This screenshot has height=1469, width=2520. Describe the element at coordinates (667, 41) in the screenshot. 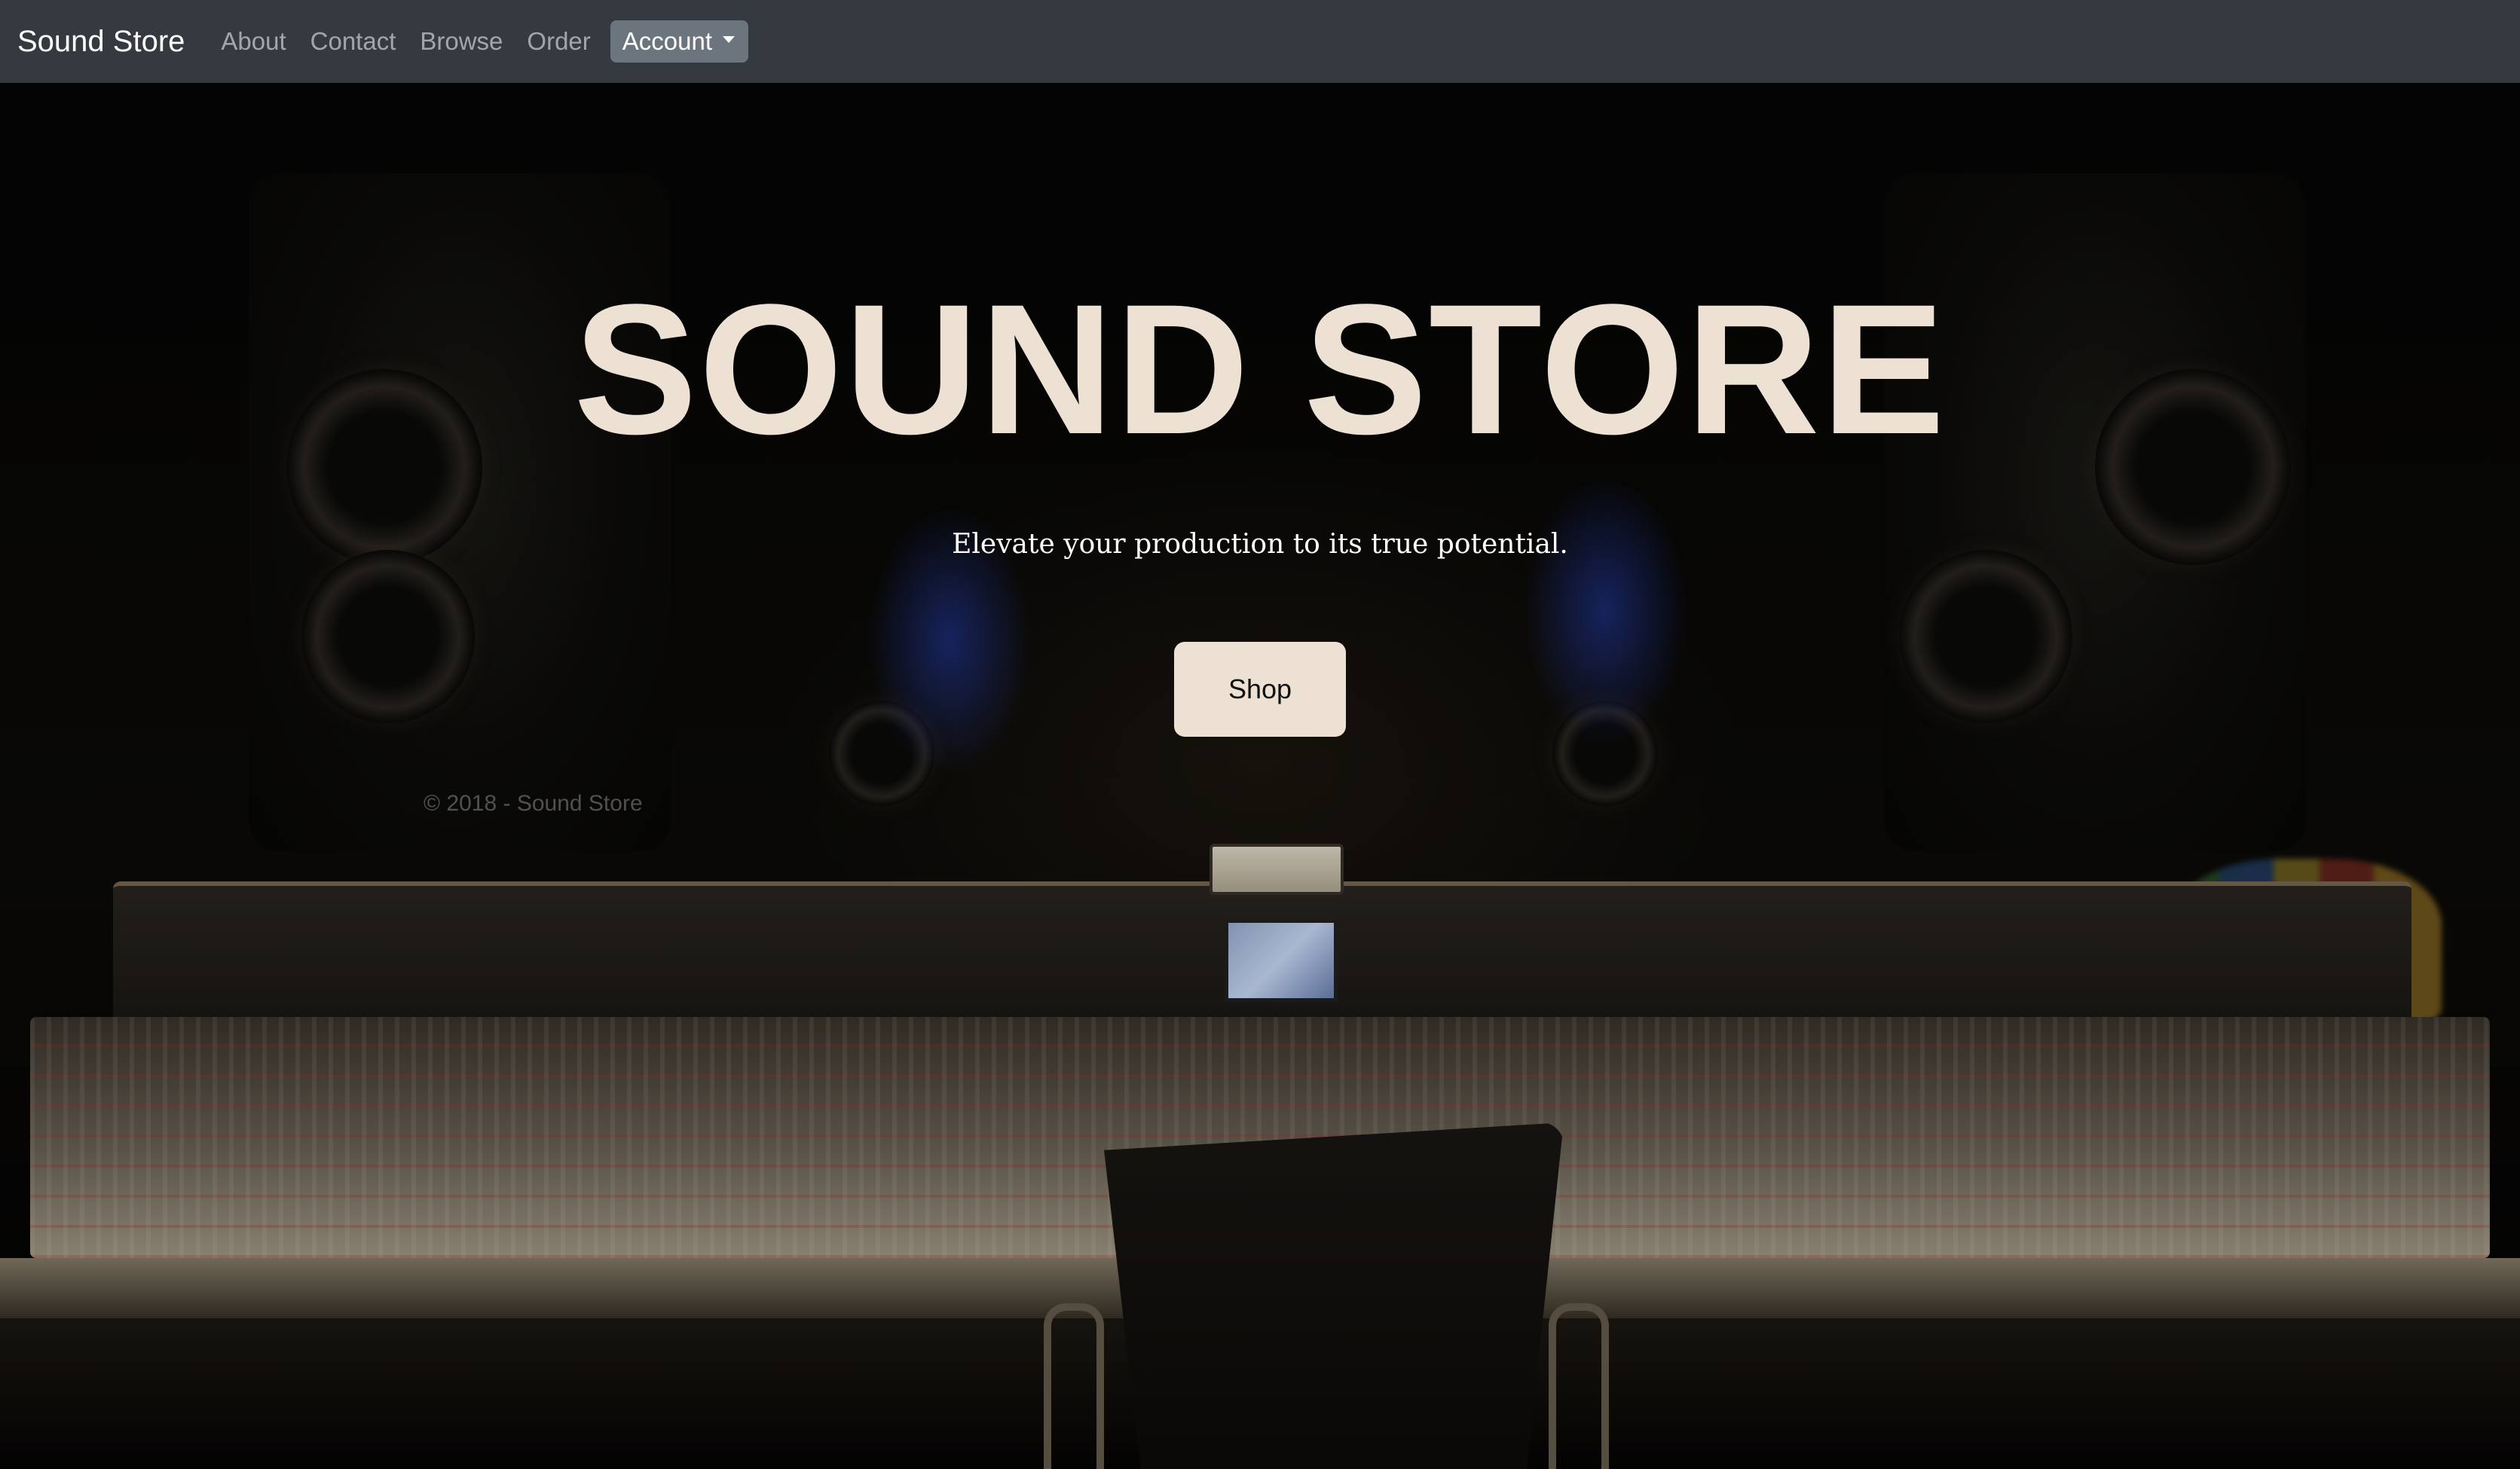

I see `account-dropdown-label: Account` at that location.